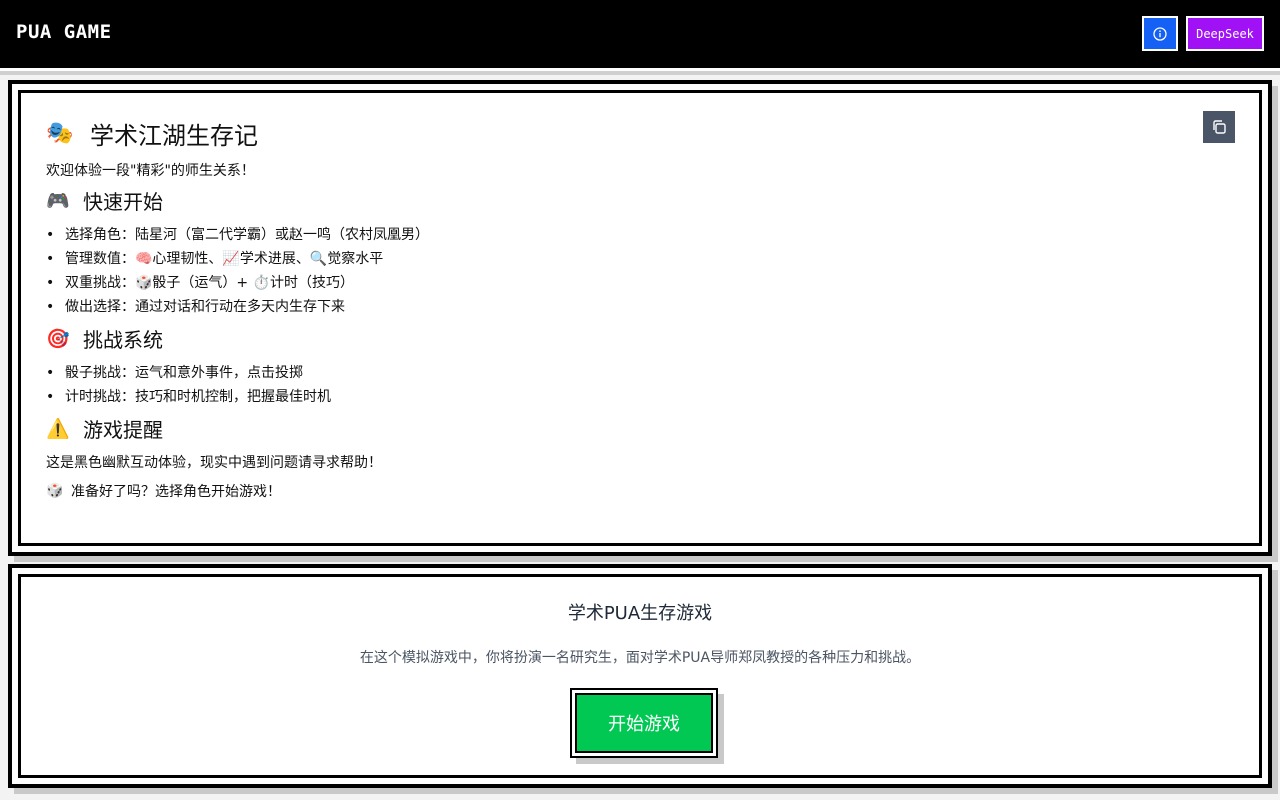  What do you see at coordinates (176, 492) in the screenshot?
I see `ready-text: 准备好了吗？选择角色开始游戏！` at bounding box center [176, 492].